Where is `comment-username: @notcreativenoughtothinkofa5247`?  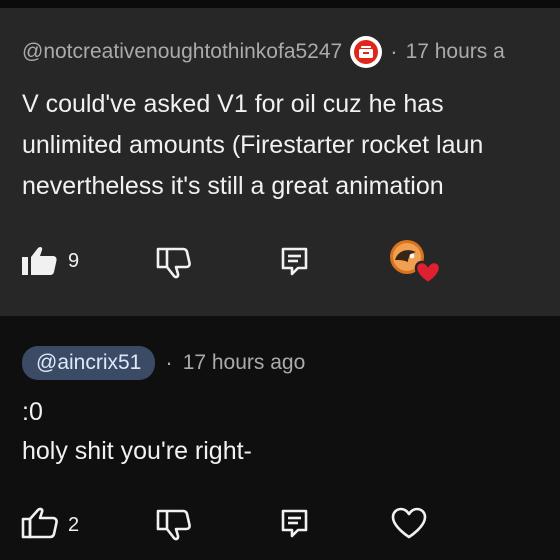
comment-username: @notcreativenoughtothinkofa5247 is located at coordinates (182, 52).